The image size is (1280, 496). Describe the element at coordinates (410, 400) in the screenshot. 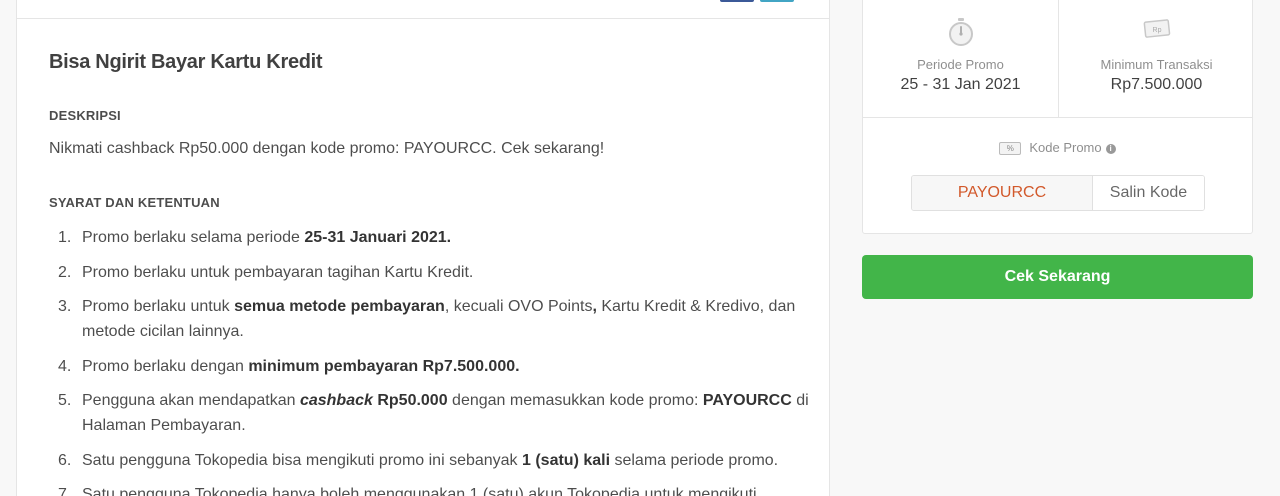

I see `terms-item-text: Rp50.000` at that location.